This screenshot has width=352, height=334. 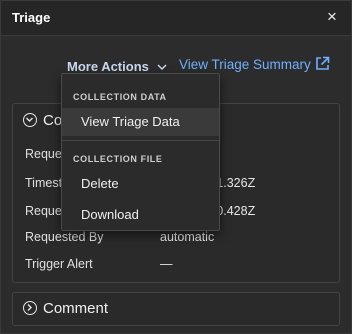 I want to click on more-actions-button: More Actions, so click(x=117, y=66).